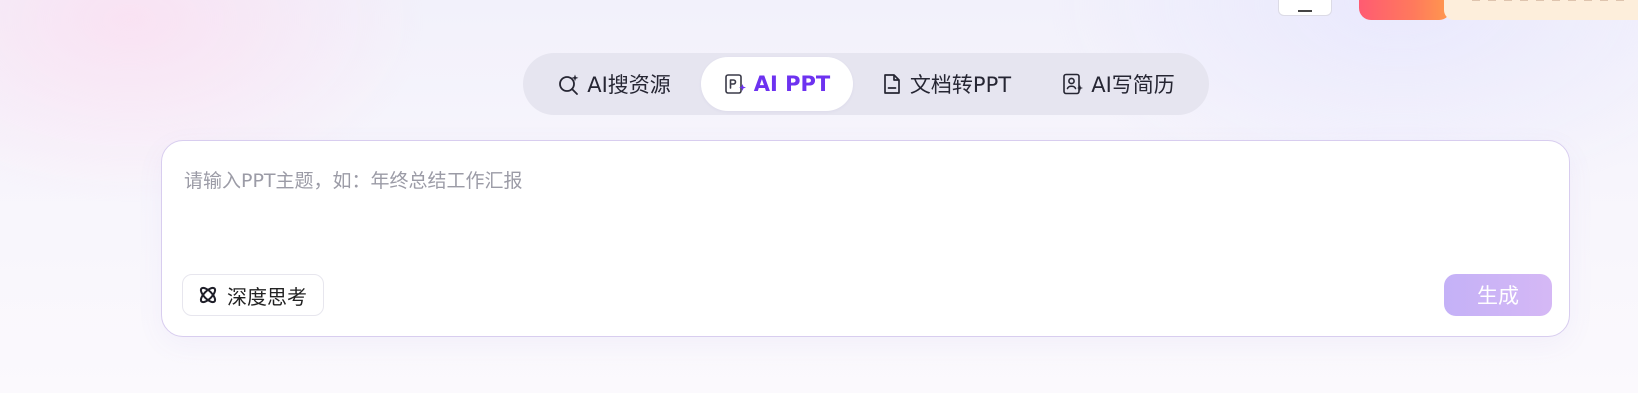 This screenshot has height=393, width=1638. I want to click on topic-input, so click(864, 181).